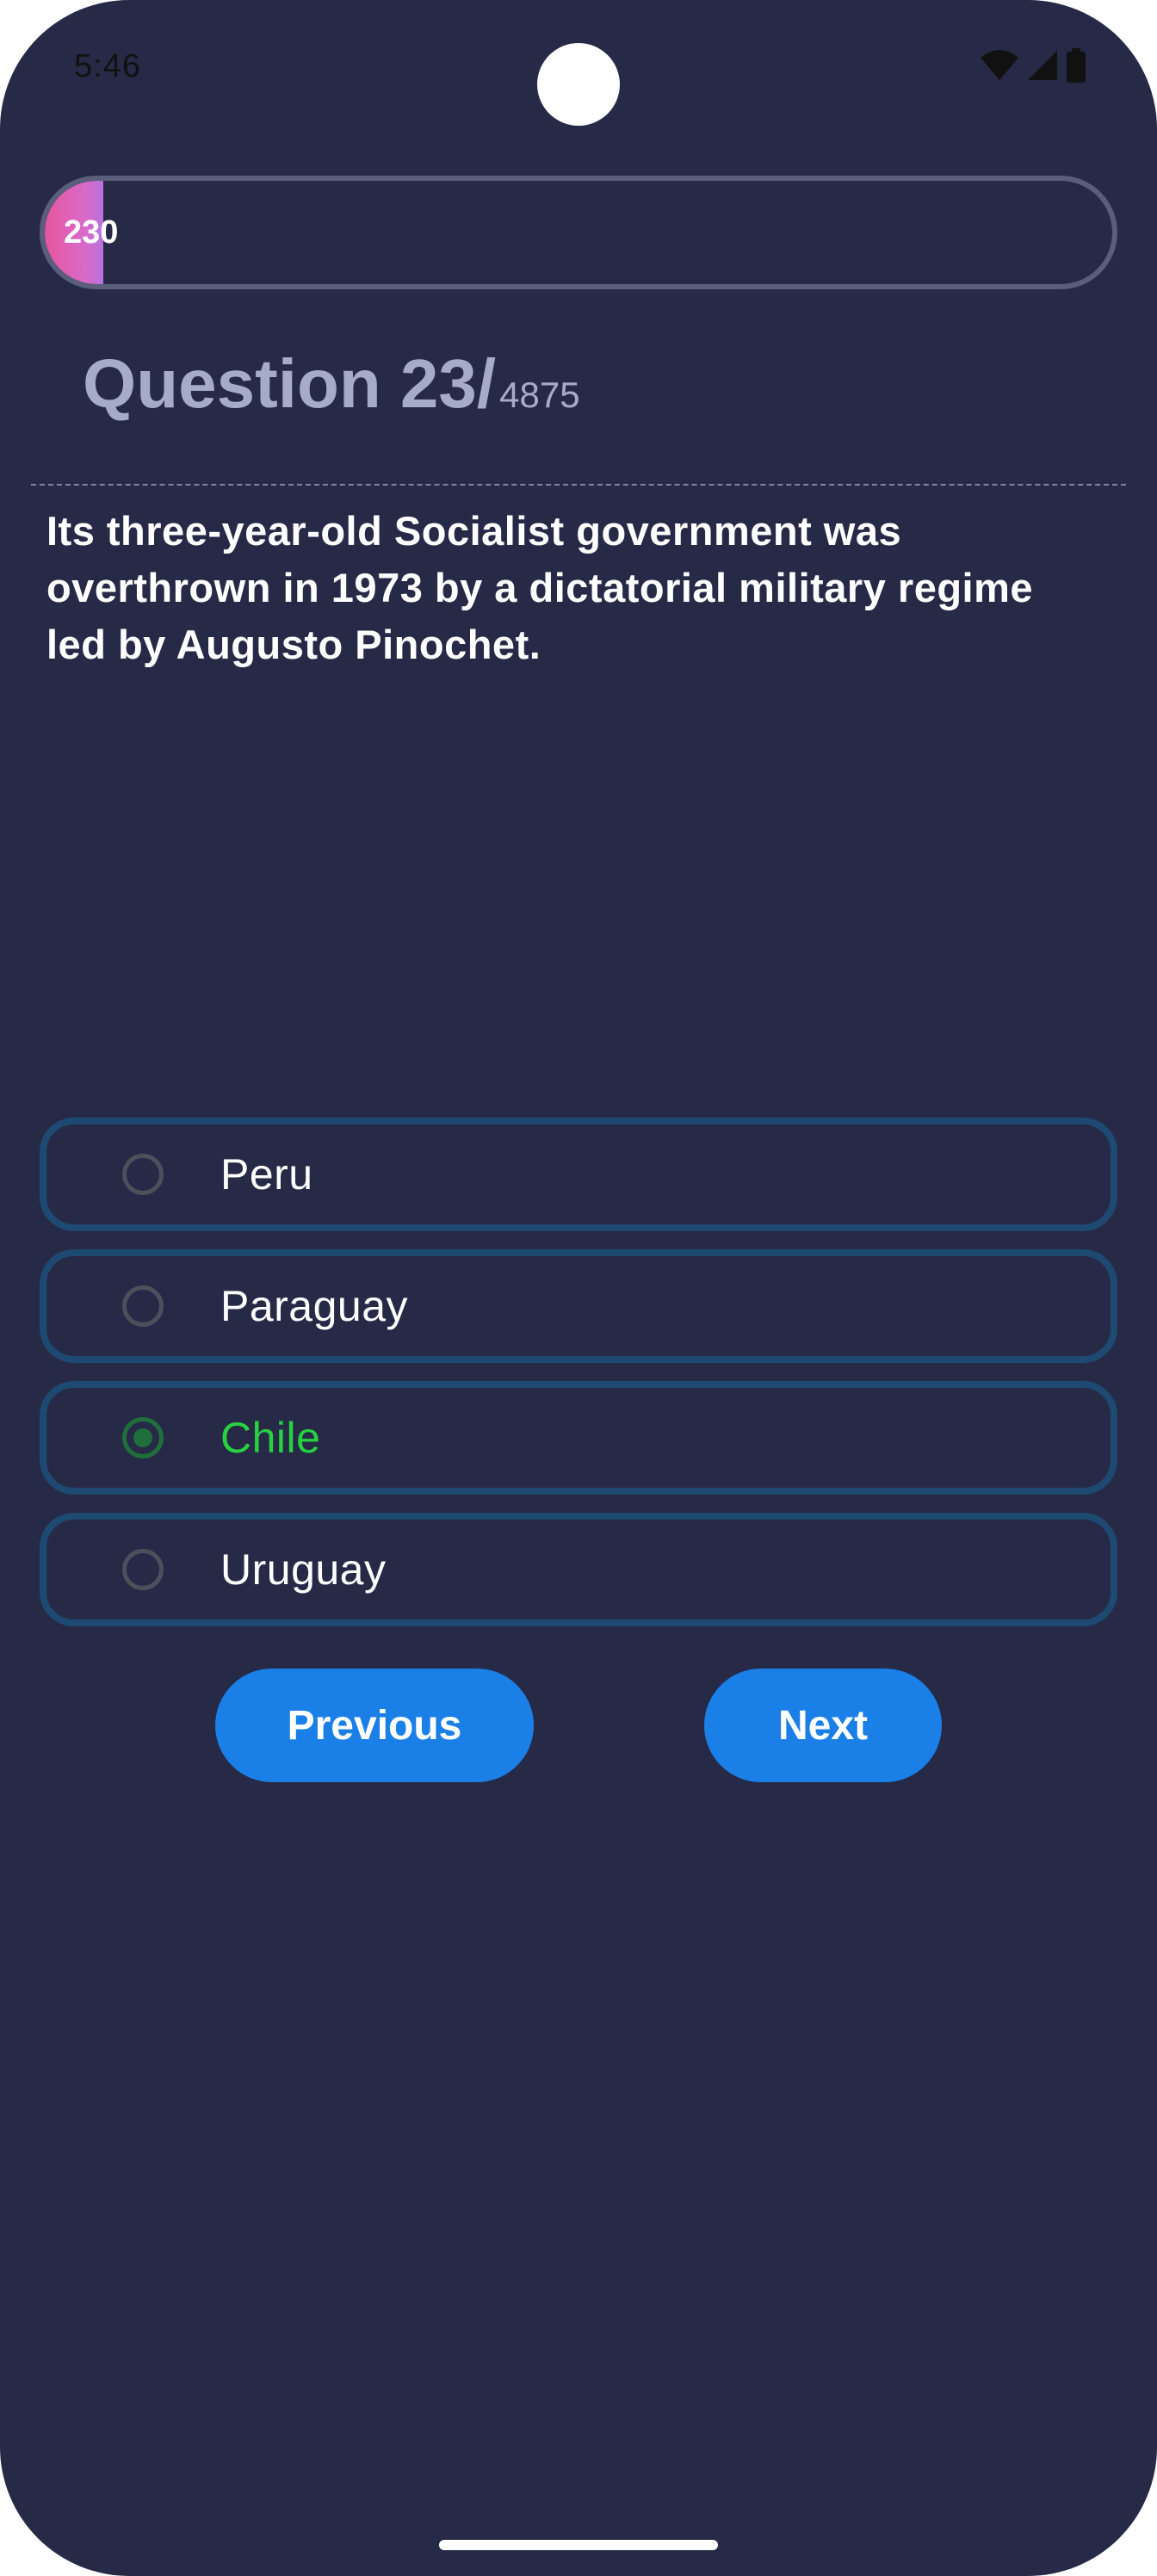 This screenshot has width=1157, height=2576. I want to click on battery-icon, so click(1077, 65).